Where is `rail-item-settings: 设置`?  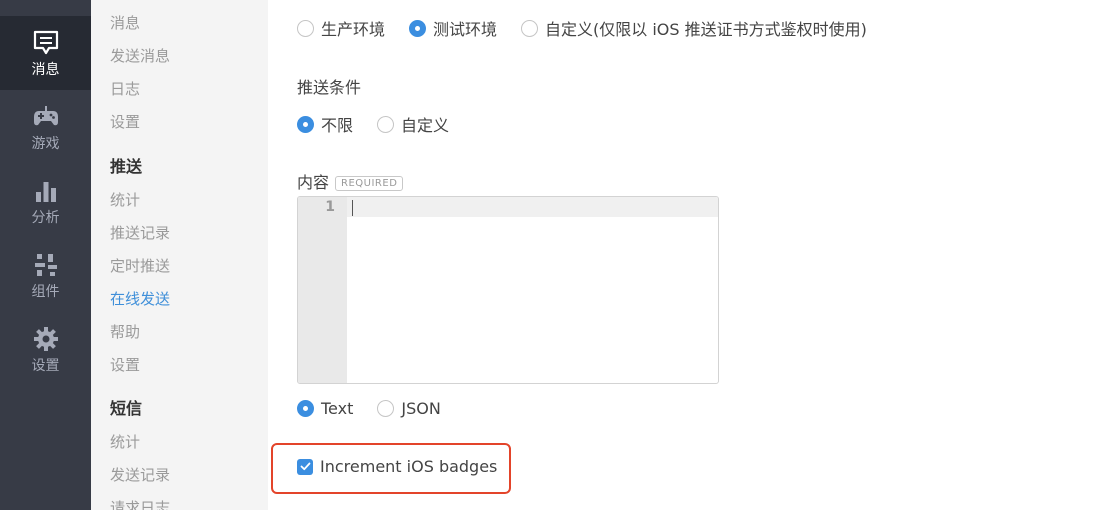
rail-item-settings: 设置 is located at coordinates (45, 349).